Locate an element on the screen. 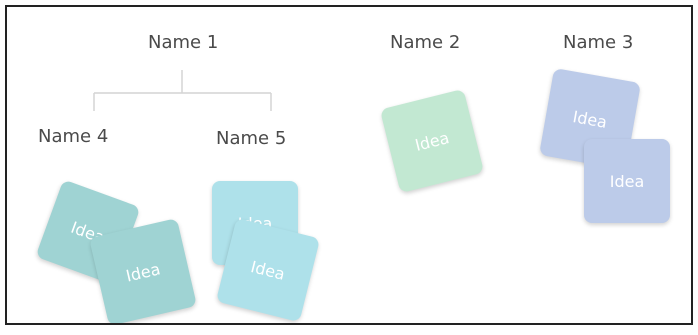 This screenshot has height=335, width=698. name-4-label: Name 4 is located at coordinates (73, 137).